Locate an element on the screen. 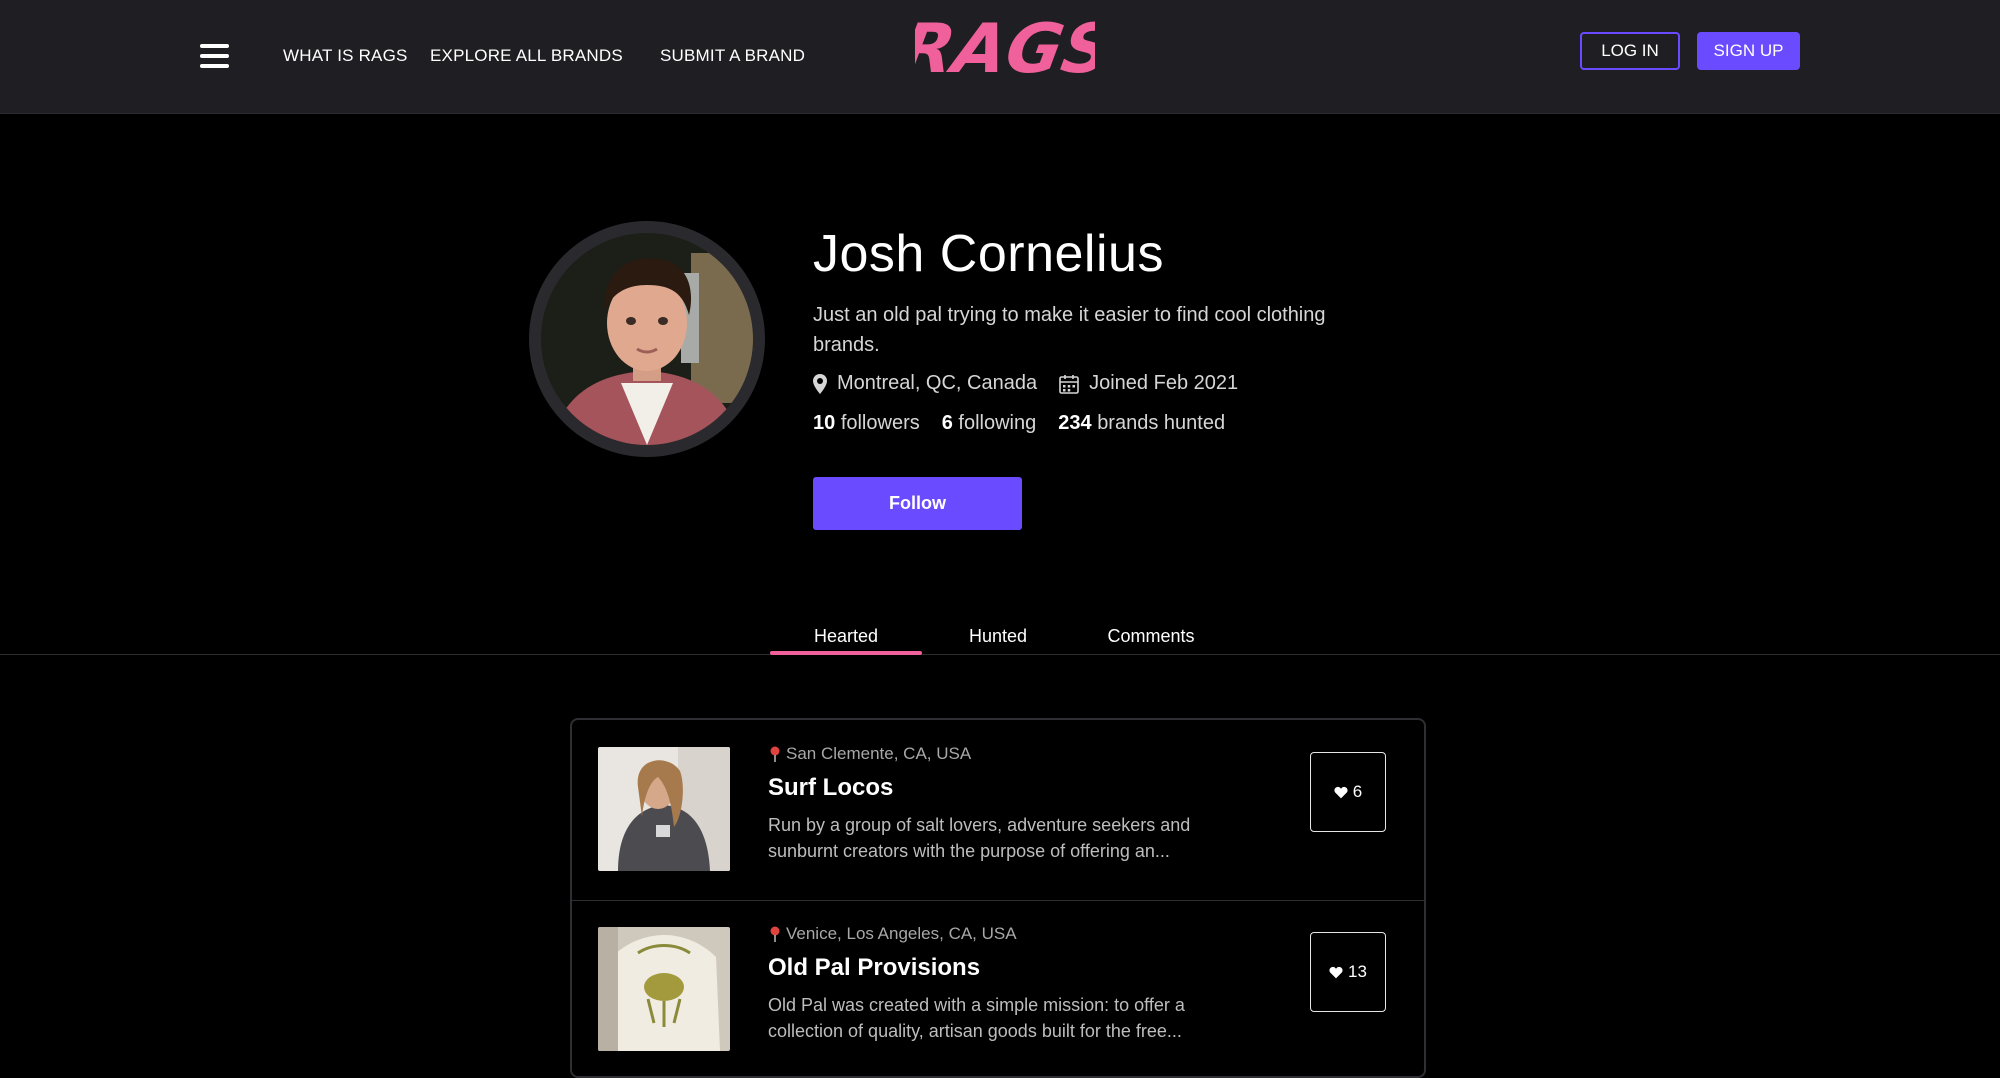  followers-stat: 10 followers is located at coordinates (866, 423).